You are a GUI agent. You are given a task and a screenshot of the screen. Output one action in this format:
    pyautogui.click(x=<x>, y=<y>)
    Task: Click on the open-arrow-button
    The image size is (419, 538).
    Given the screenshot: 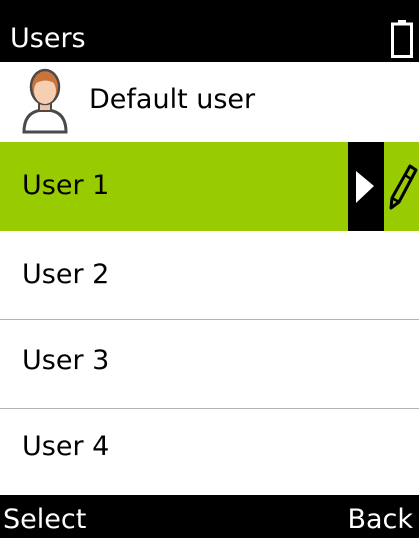 What is the action you would take?
    pyautogui.click(x=366, y=186)
    